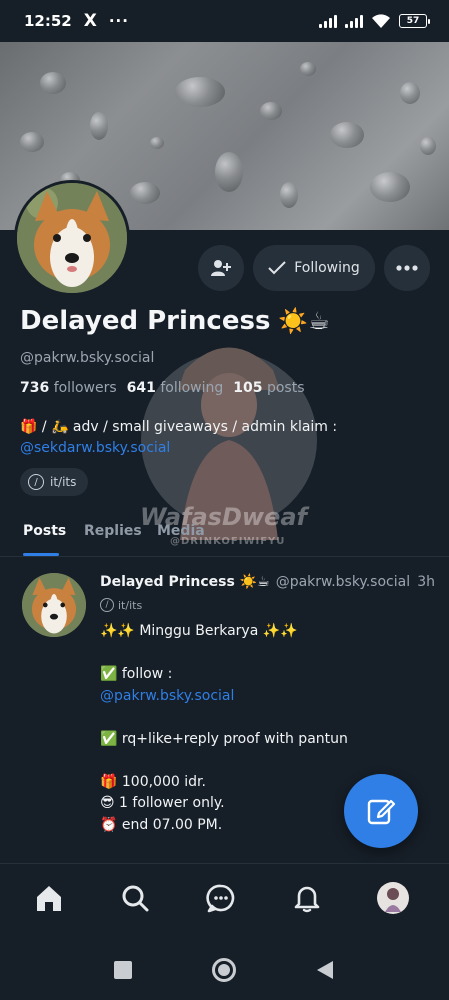  I want to click on nav-home, so click(49, 898).